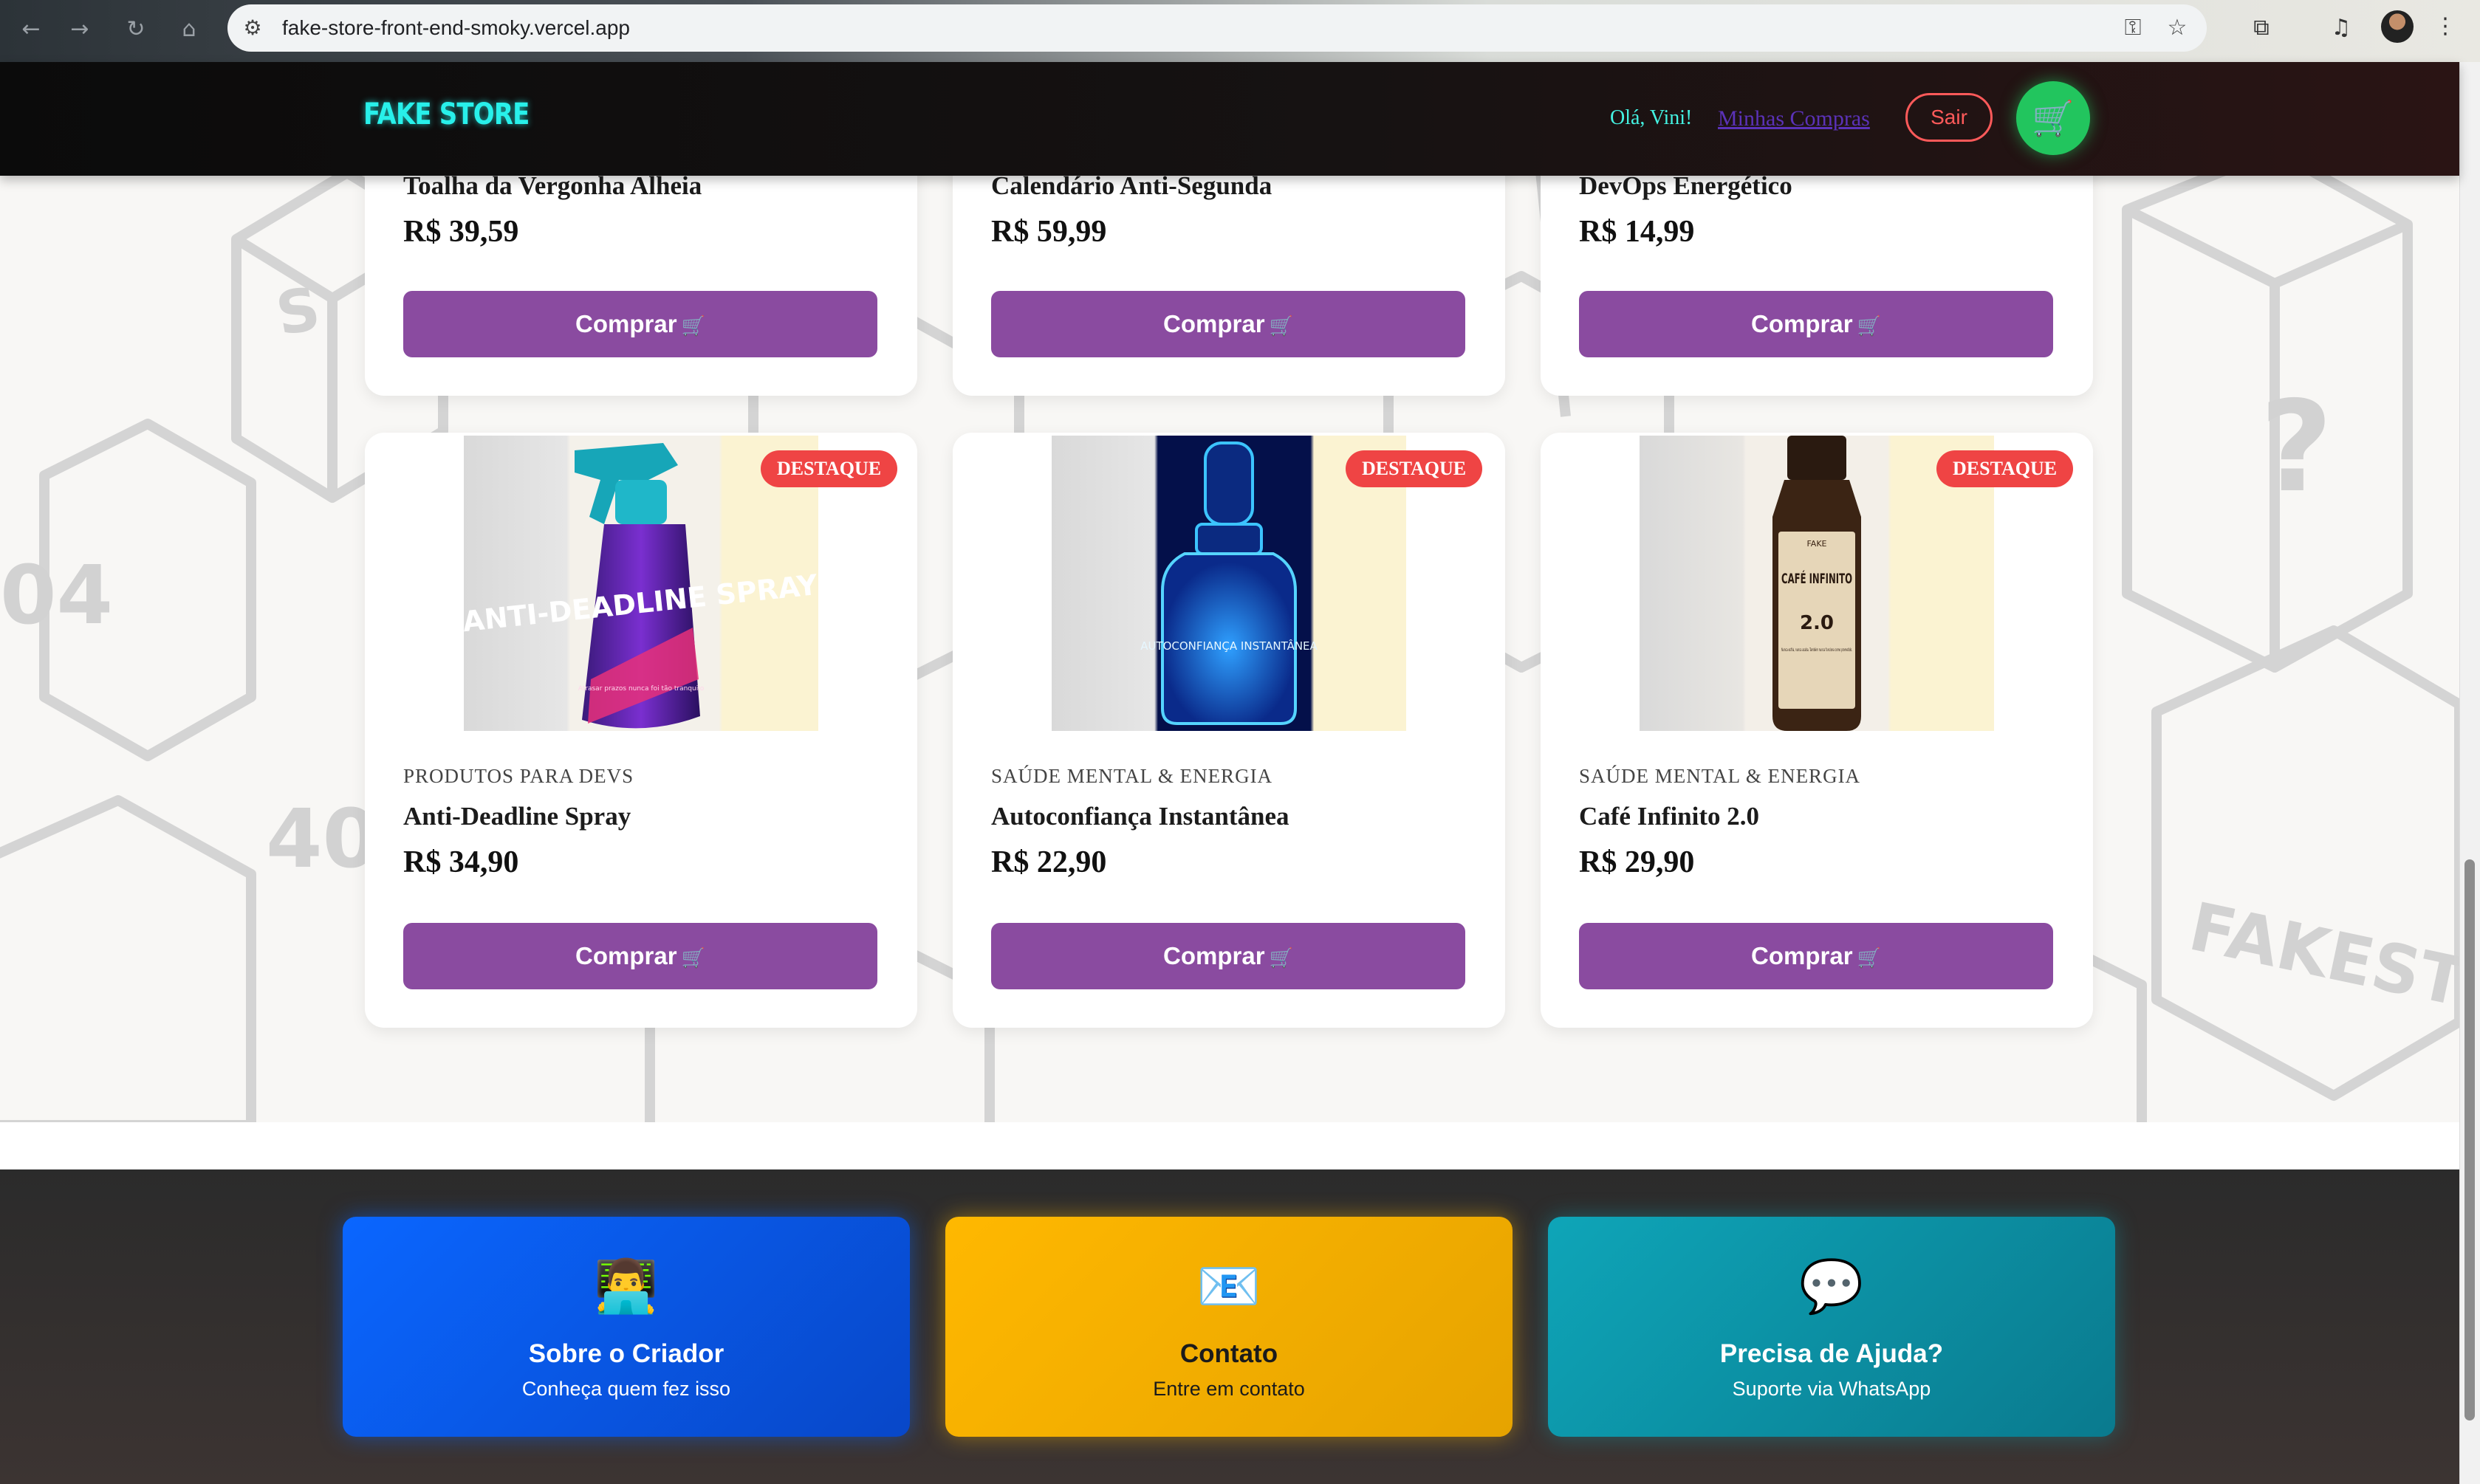  I want to click on page-scrollbar, so click(2469, 773).